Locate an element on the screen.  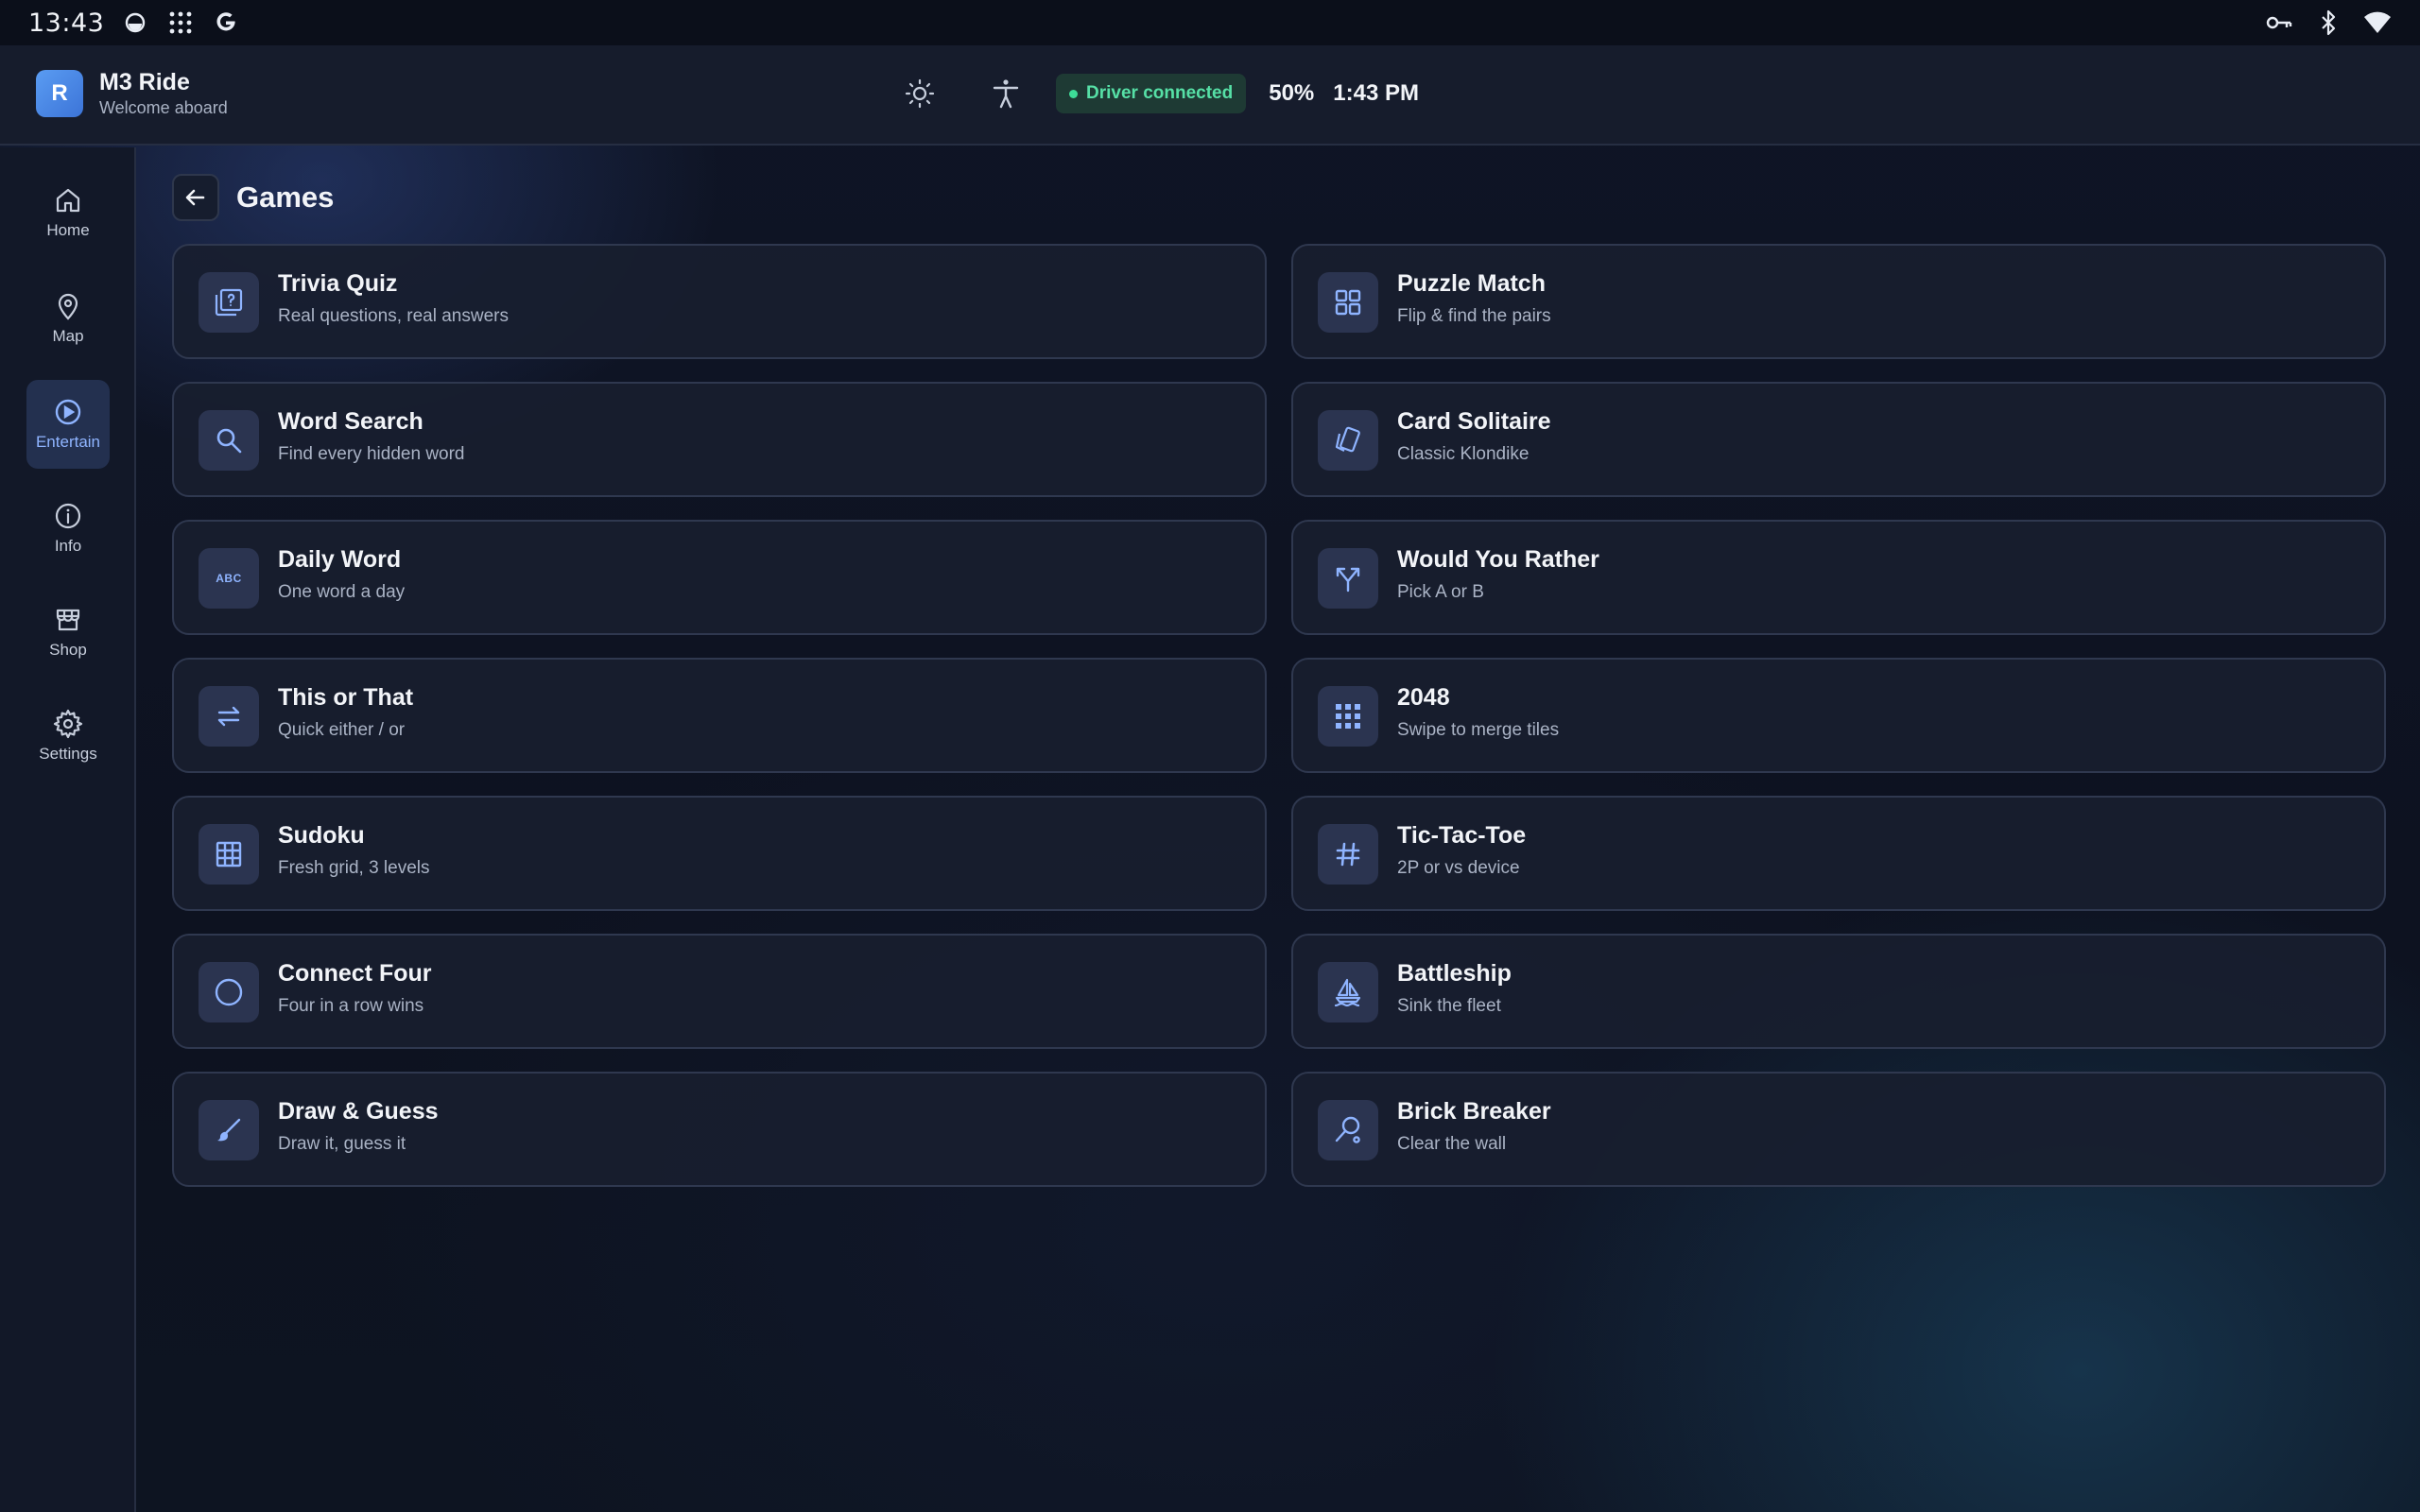
game-card-puzzle-match: Puzzle Match Flip & find the pairs is located at coordinates (1838, 301).